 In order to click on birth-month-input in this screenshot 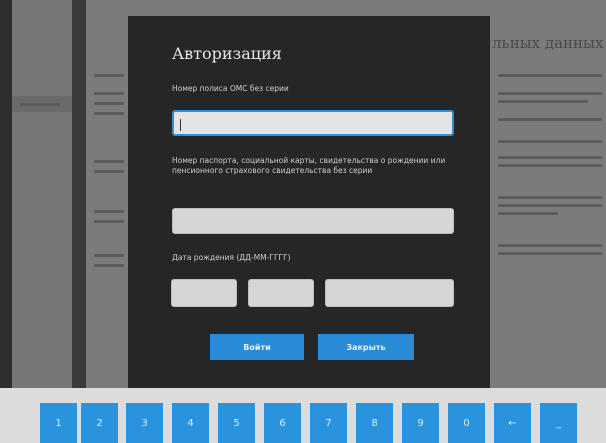, I will do `click(281, 293)`.